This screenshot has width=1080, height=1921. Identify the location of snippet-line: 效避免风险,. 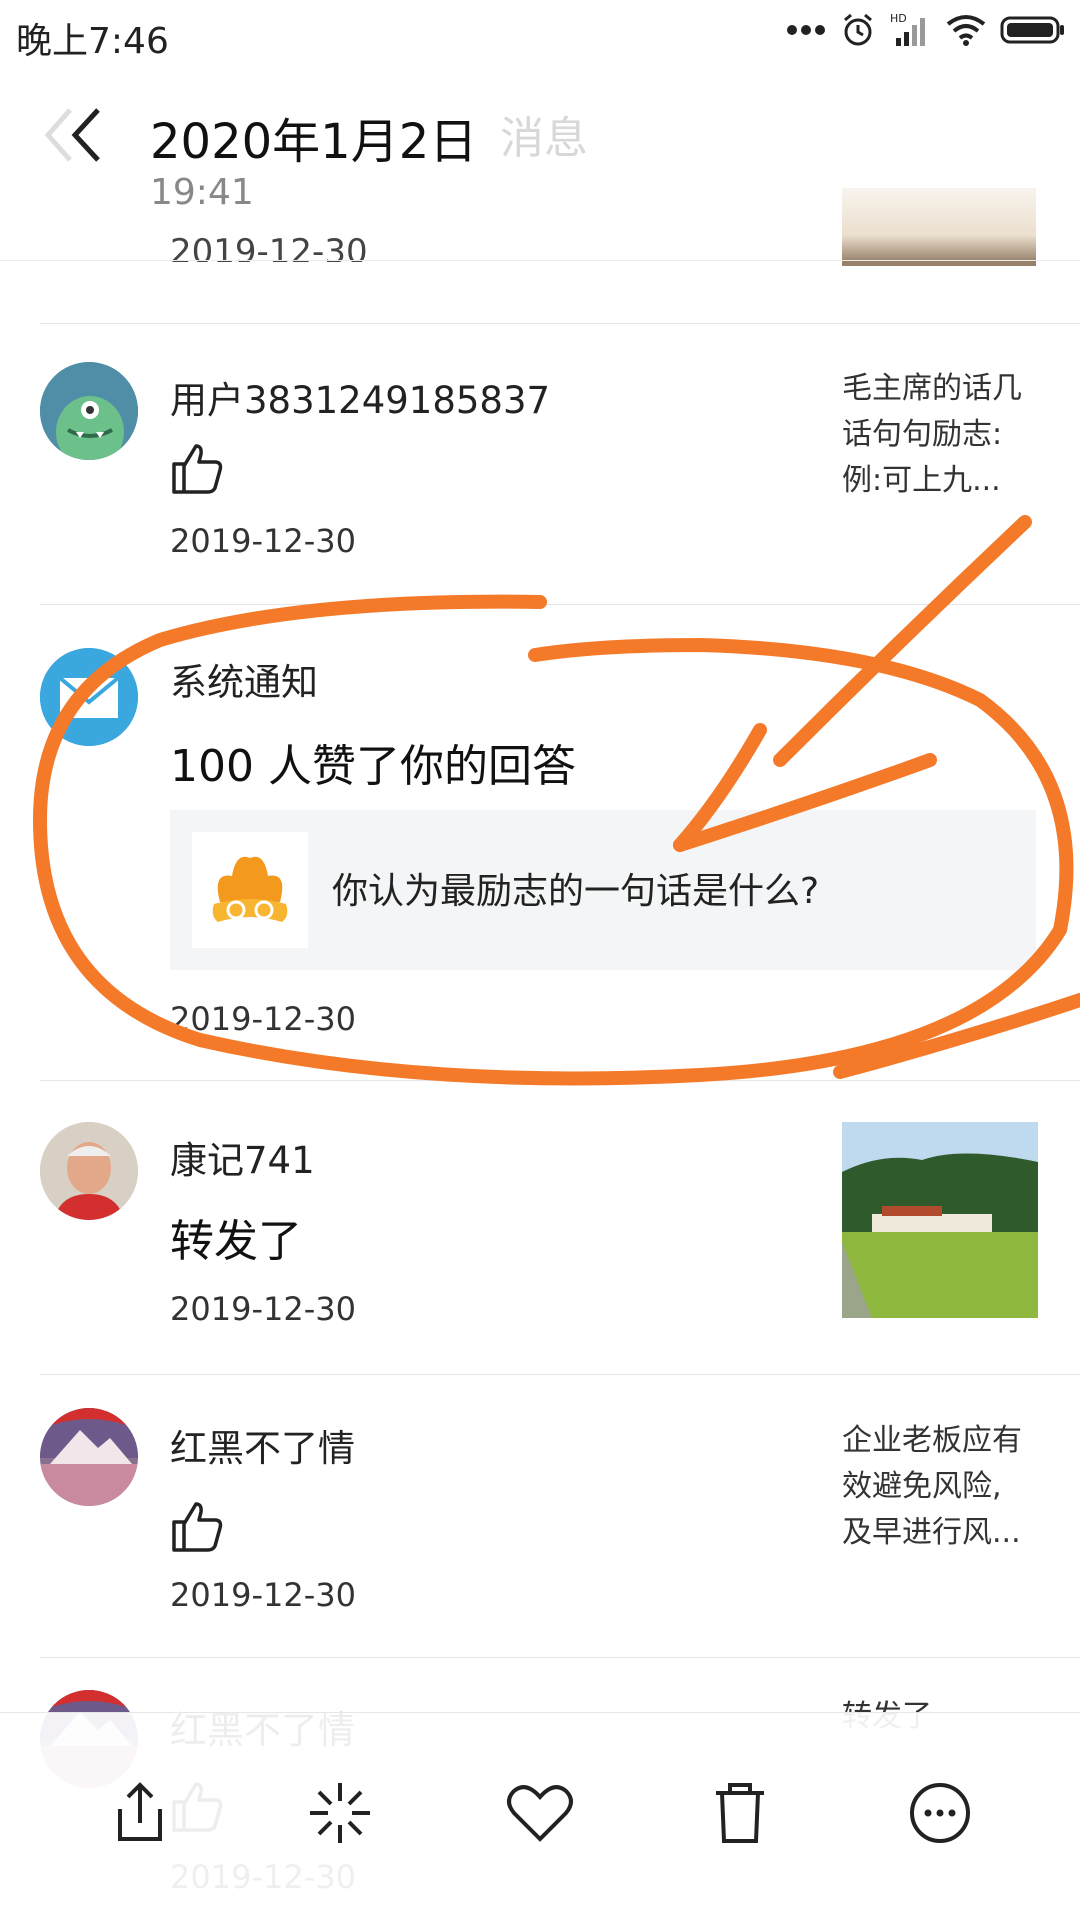
(922, 1486).